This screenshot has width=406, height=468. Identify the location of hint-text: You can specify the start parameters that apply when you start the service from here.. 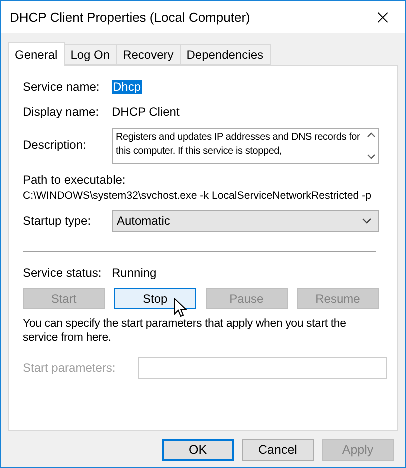
(185, 331).